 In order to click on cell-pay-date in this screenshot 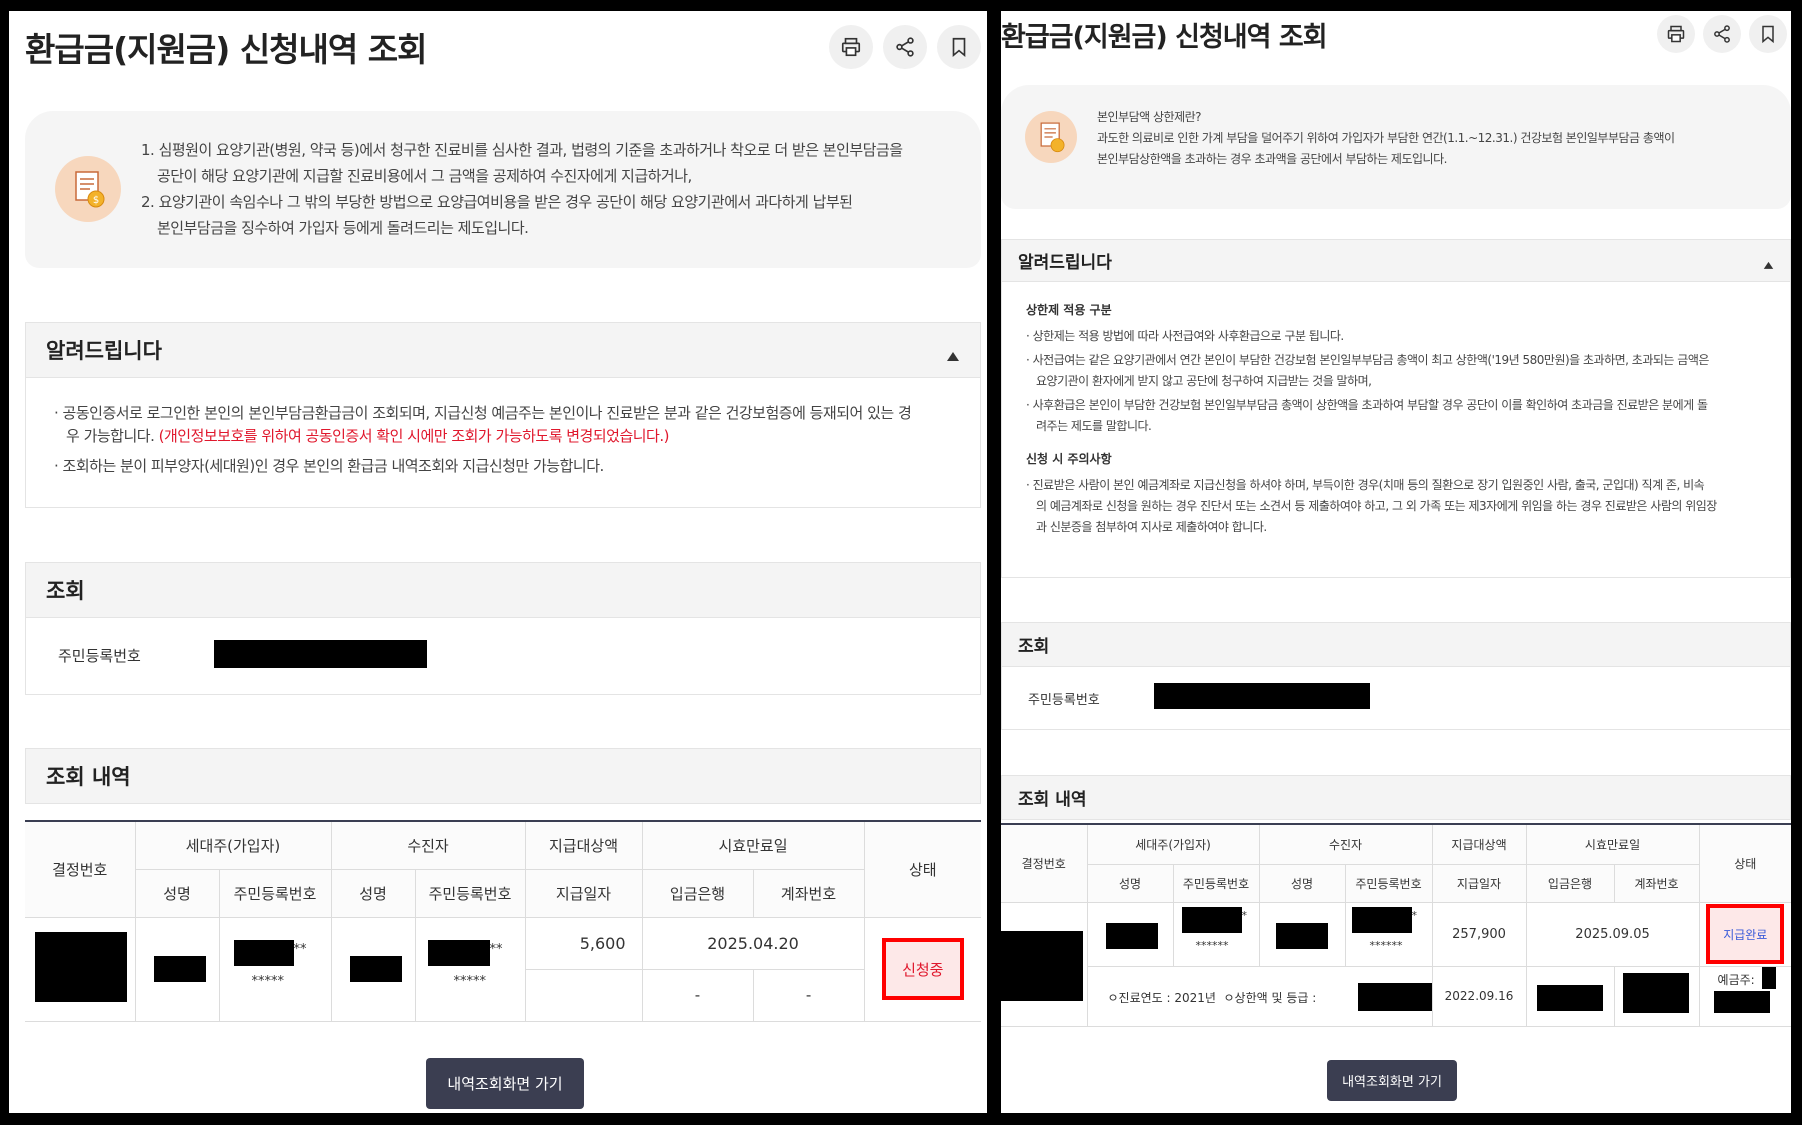, I will do `click(584, 995)`.